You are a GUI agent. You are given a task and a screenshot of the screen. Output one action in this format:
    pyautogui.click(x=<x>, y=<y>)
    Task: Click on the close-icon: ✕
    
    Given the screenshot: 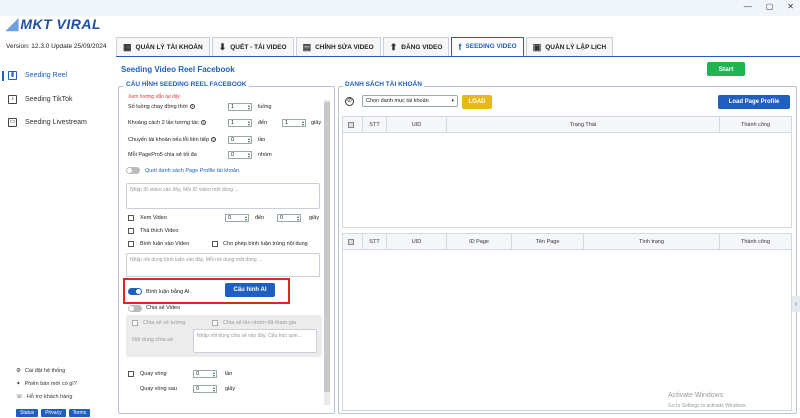 What is the action you would take?
    pyautogui.click(x=790, y=6)
    